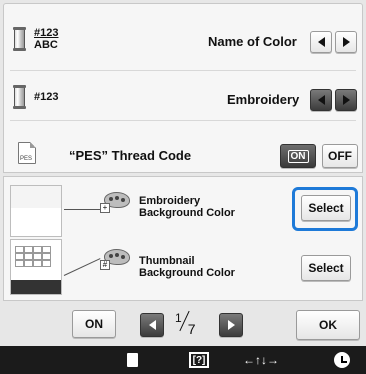  Describe the element at coordinates (298, 156) in the screenshot. I see `pes-on-button: ON` at that location.